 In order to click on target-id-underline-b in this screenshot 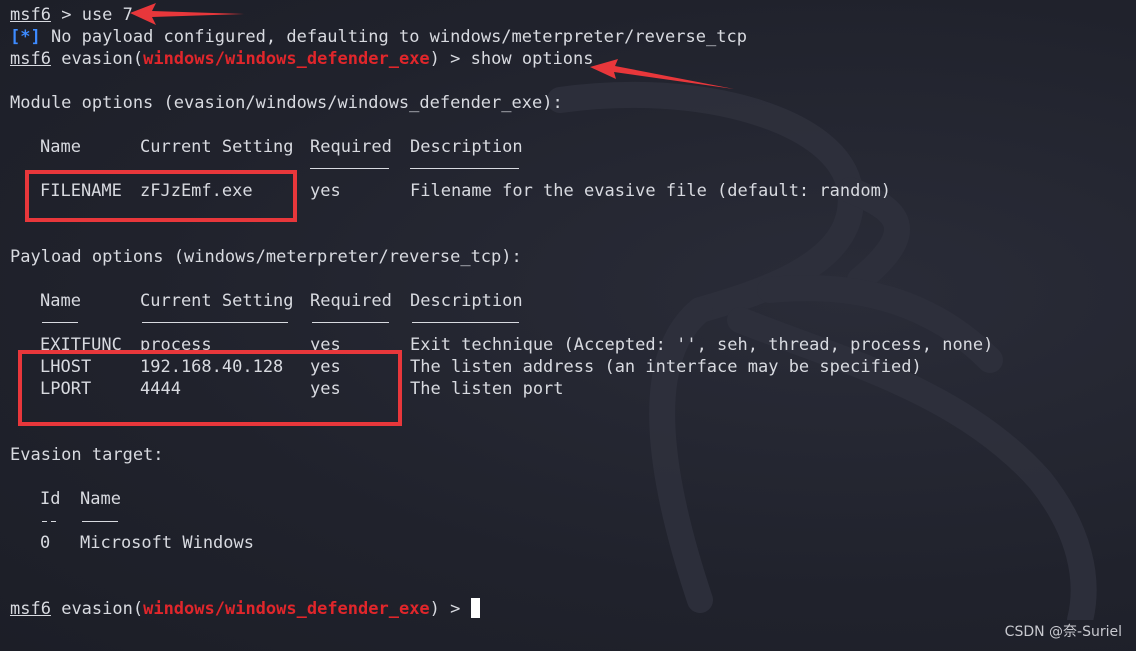, I will do `click(53, 521)`.